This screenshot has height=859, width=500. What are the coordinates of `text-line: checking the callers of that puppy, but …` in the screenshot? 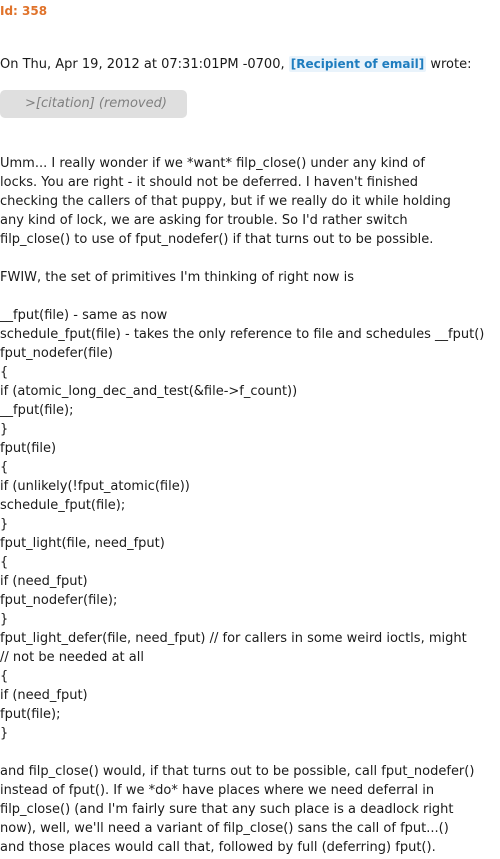 It's located at (225, 201).